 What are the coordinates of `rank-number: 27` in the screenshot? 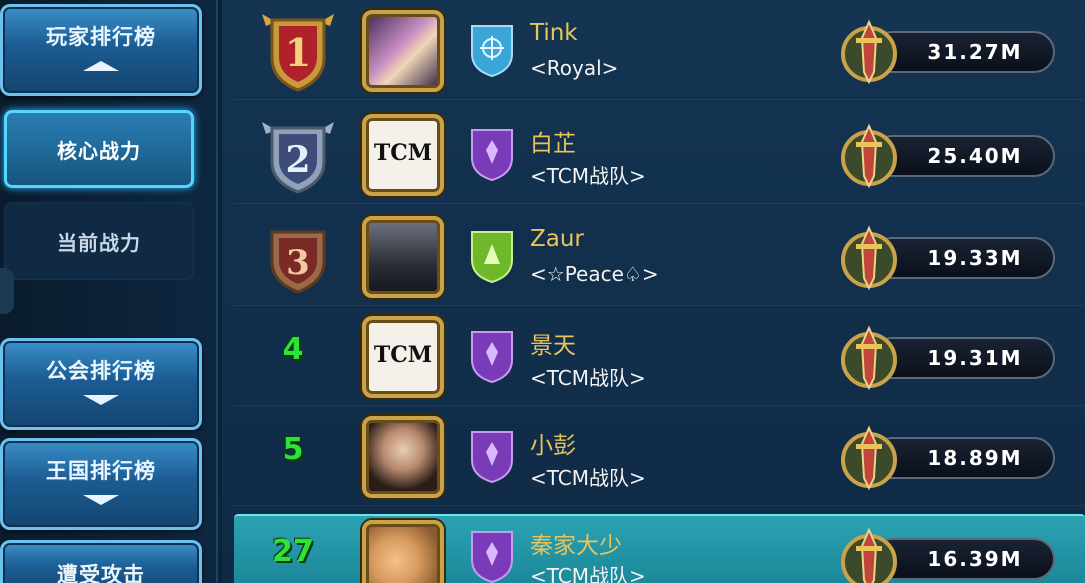 It's located at (293, 551).